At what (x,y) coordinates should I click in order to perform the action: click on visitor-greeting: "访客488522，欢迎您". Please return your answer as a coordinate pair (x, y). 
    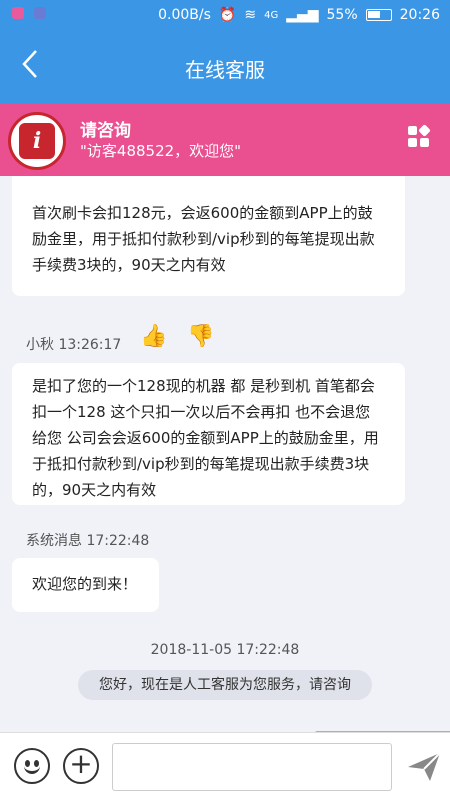
    Looking at the image, I should click on (161, 151).